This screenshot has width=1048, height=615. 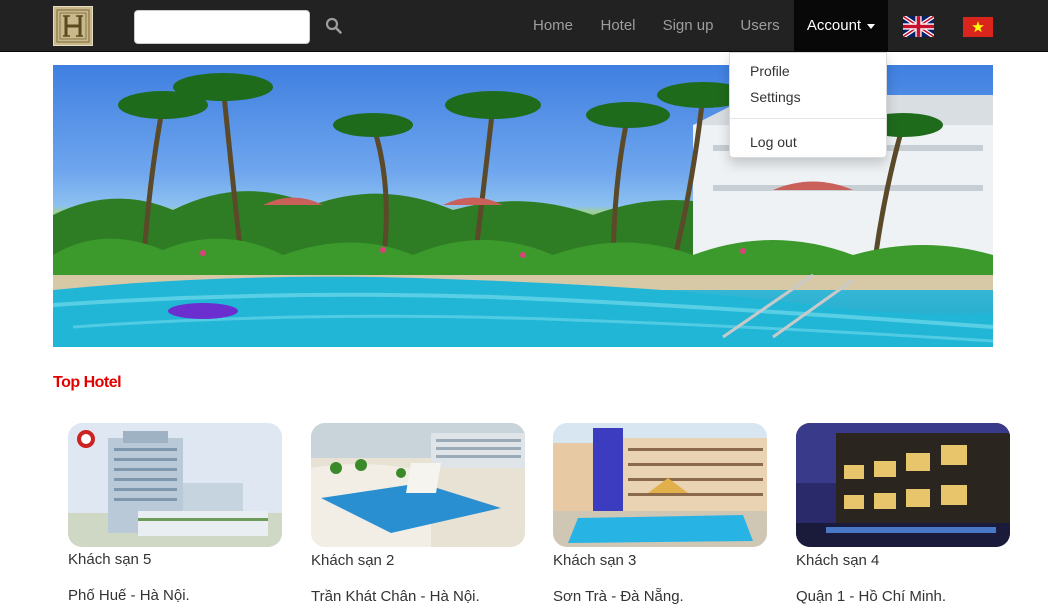 I want to click on nav-hotel: Hotel, so click(x=618, y=26).